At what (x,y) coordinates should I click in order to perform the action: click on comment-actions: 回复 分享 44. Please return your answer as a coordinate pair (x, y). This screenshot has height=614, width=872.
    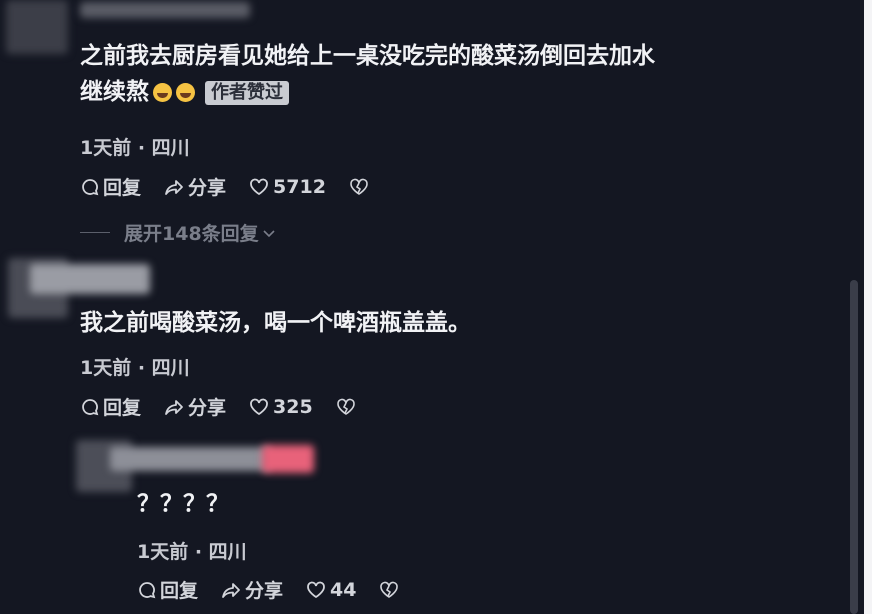
    Looking at the image, I should click on (281, 589).